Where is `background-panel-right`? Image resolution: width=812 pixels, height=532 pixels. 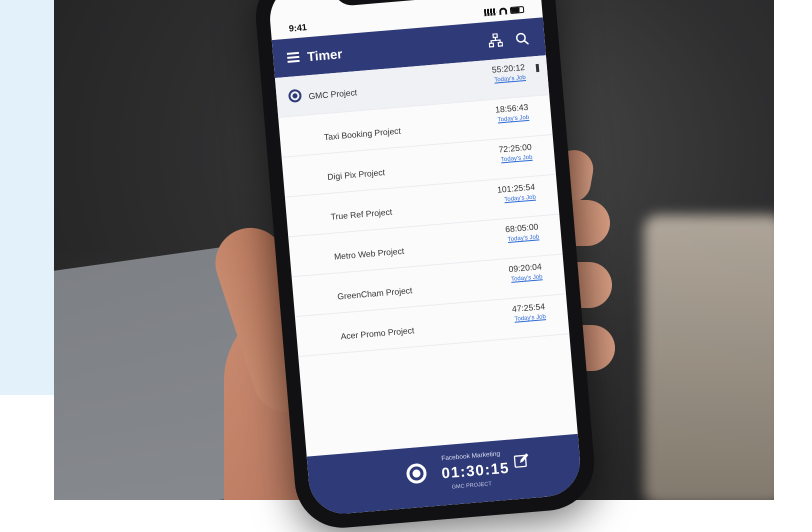 background-panel-right is located at coordinates (793, 250).